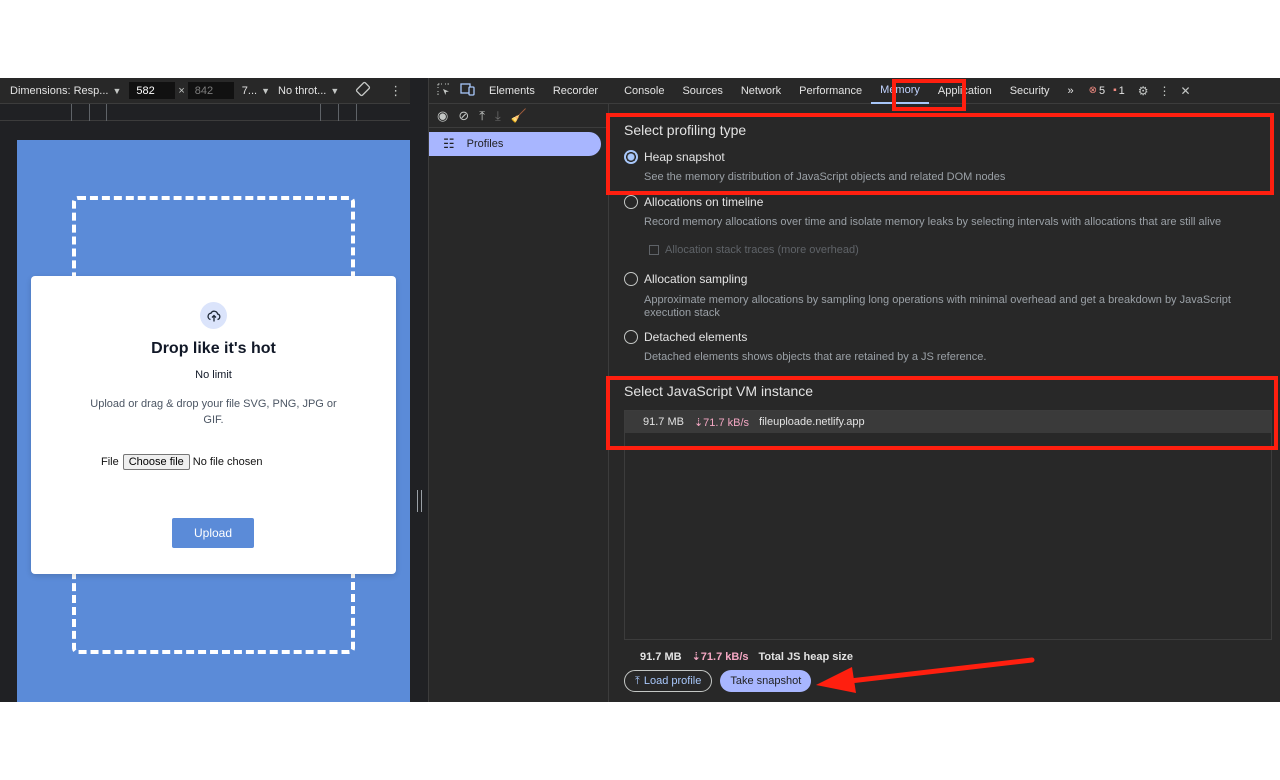 The width and height of the screenshot is (1280, 780). I want to click on record-icon: ◉, so click(442, 116).